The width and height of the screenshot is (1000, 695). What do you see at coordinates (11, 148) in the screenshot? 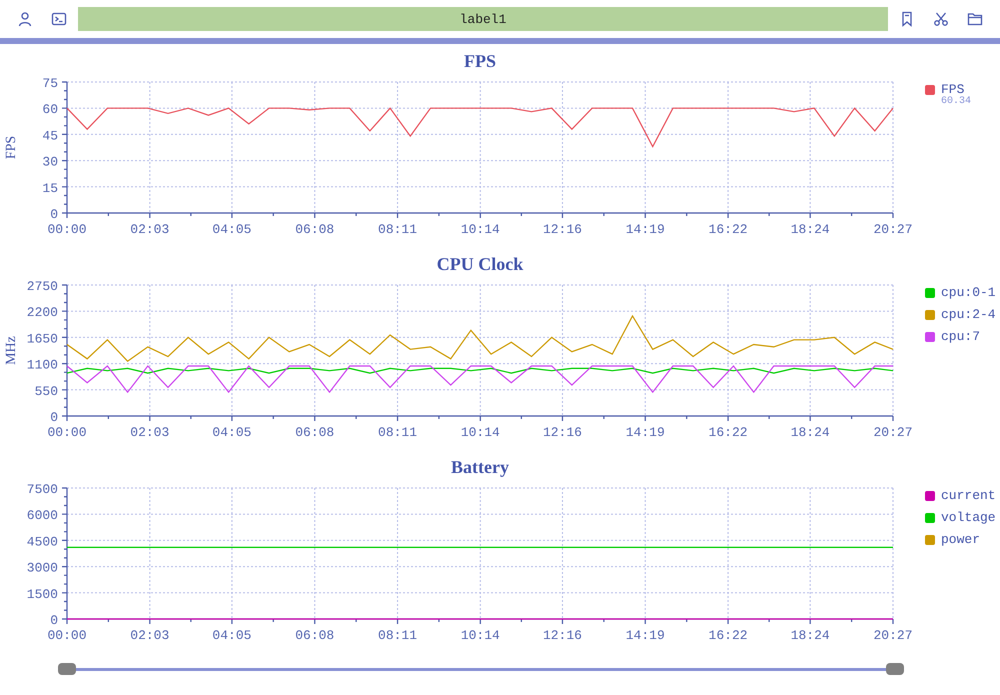
I see `y-axis-title: FPS` at bounding box center [11, 148].